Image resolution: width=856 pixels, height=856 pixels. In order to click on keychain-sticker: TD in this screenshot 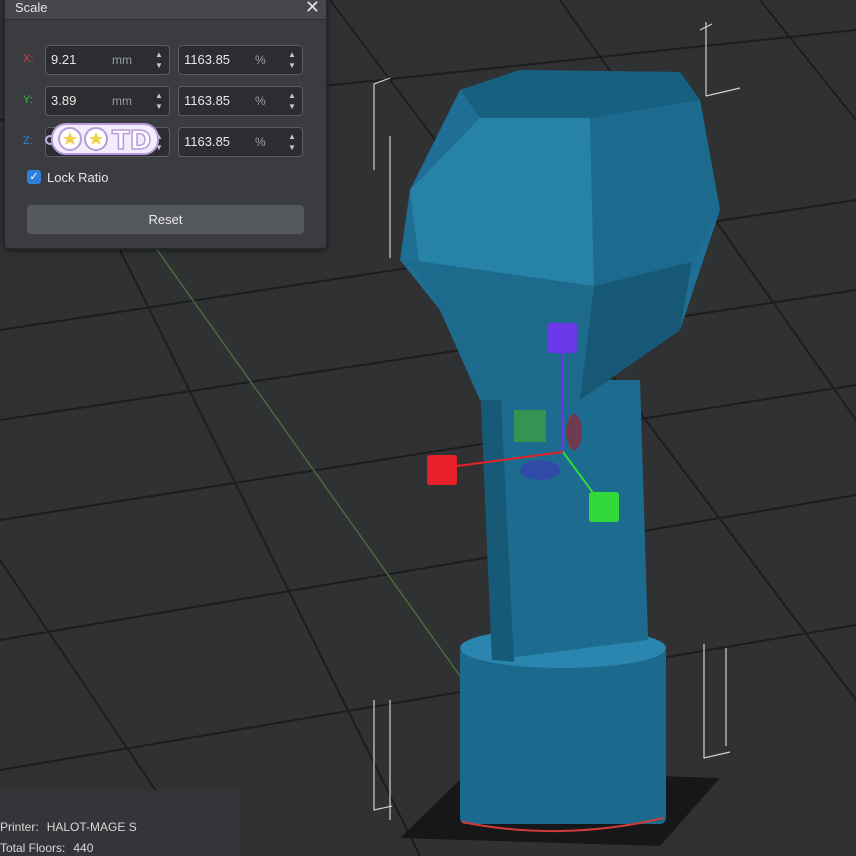, I will do `click(102, 139)`.